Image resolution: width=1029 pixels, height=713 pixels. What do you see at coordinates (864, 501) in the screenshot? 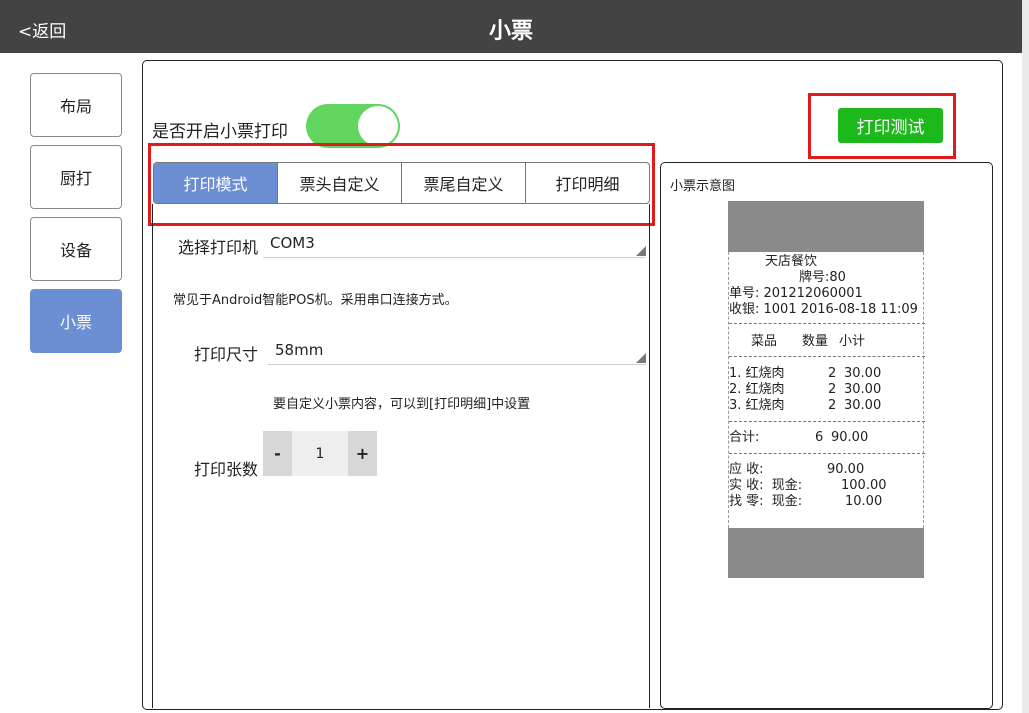
I see `receipt-change: 10.00` at bounding box center [864, 501].